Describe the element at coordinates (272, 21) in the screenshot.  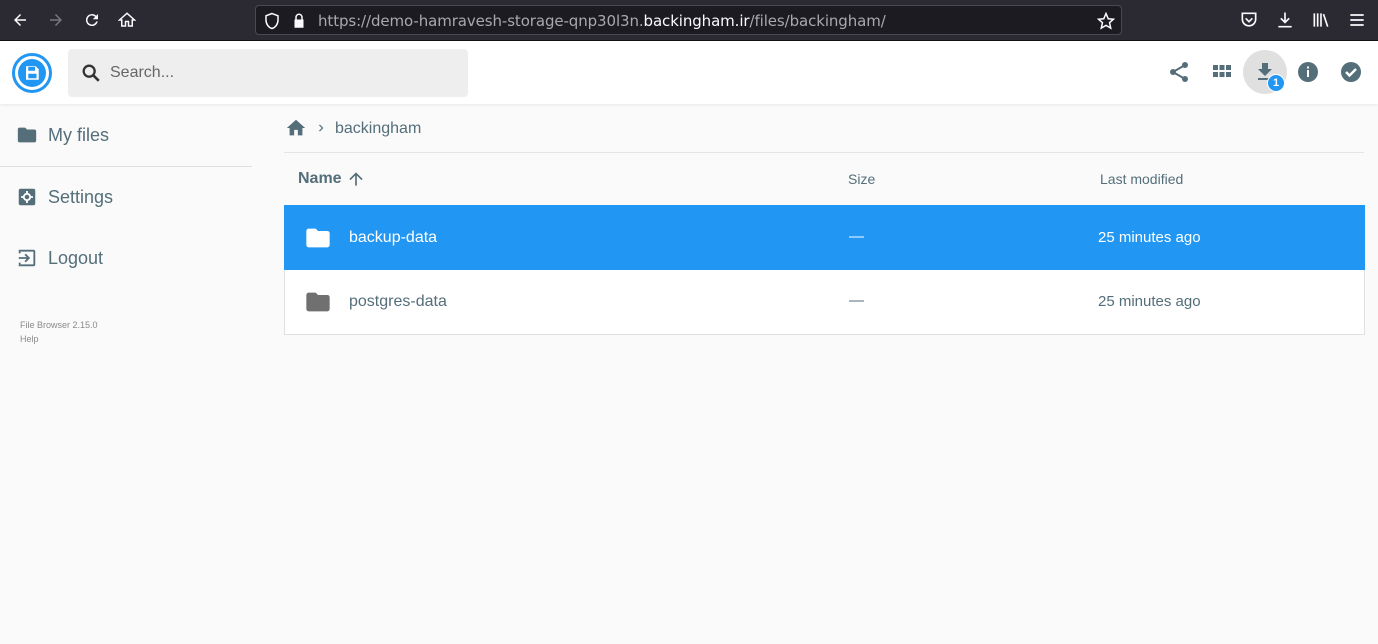
I see `shield-icon` at that location.